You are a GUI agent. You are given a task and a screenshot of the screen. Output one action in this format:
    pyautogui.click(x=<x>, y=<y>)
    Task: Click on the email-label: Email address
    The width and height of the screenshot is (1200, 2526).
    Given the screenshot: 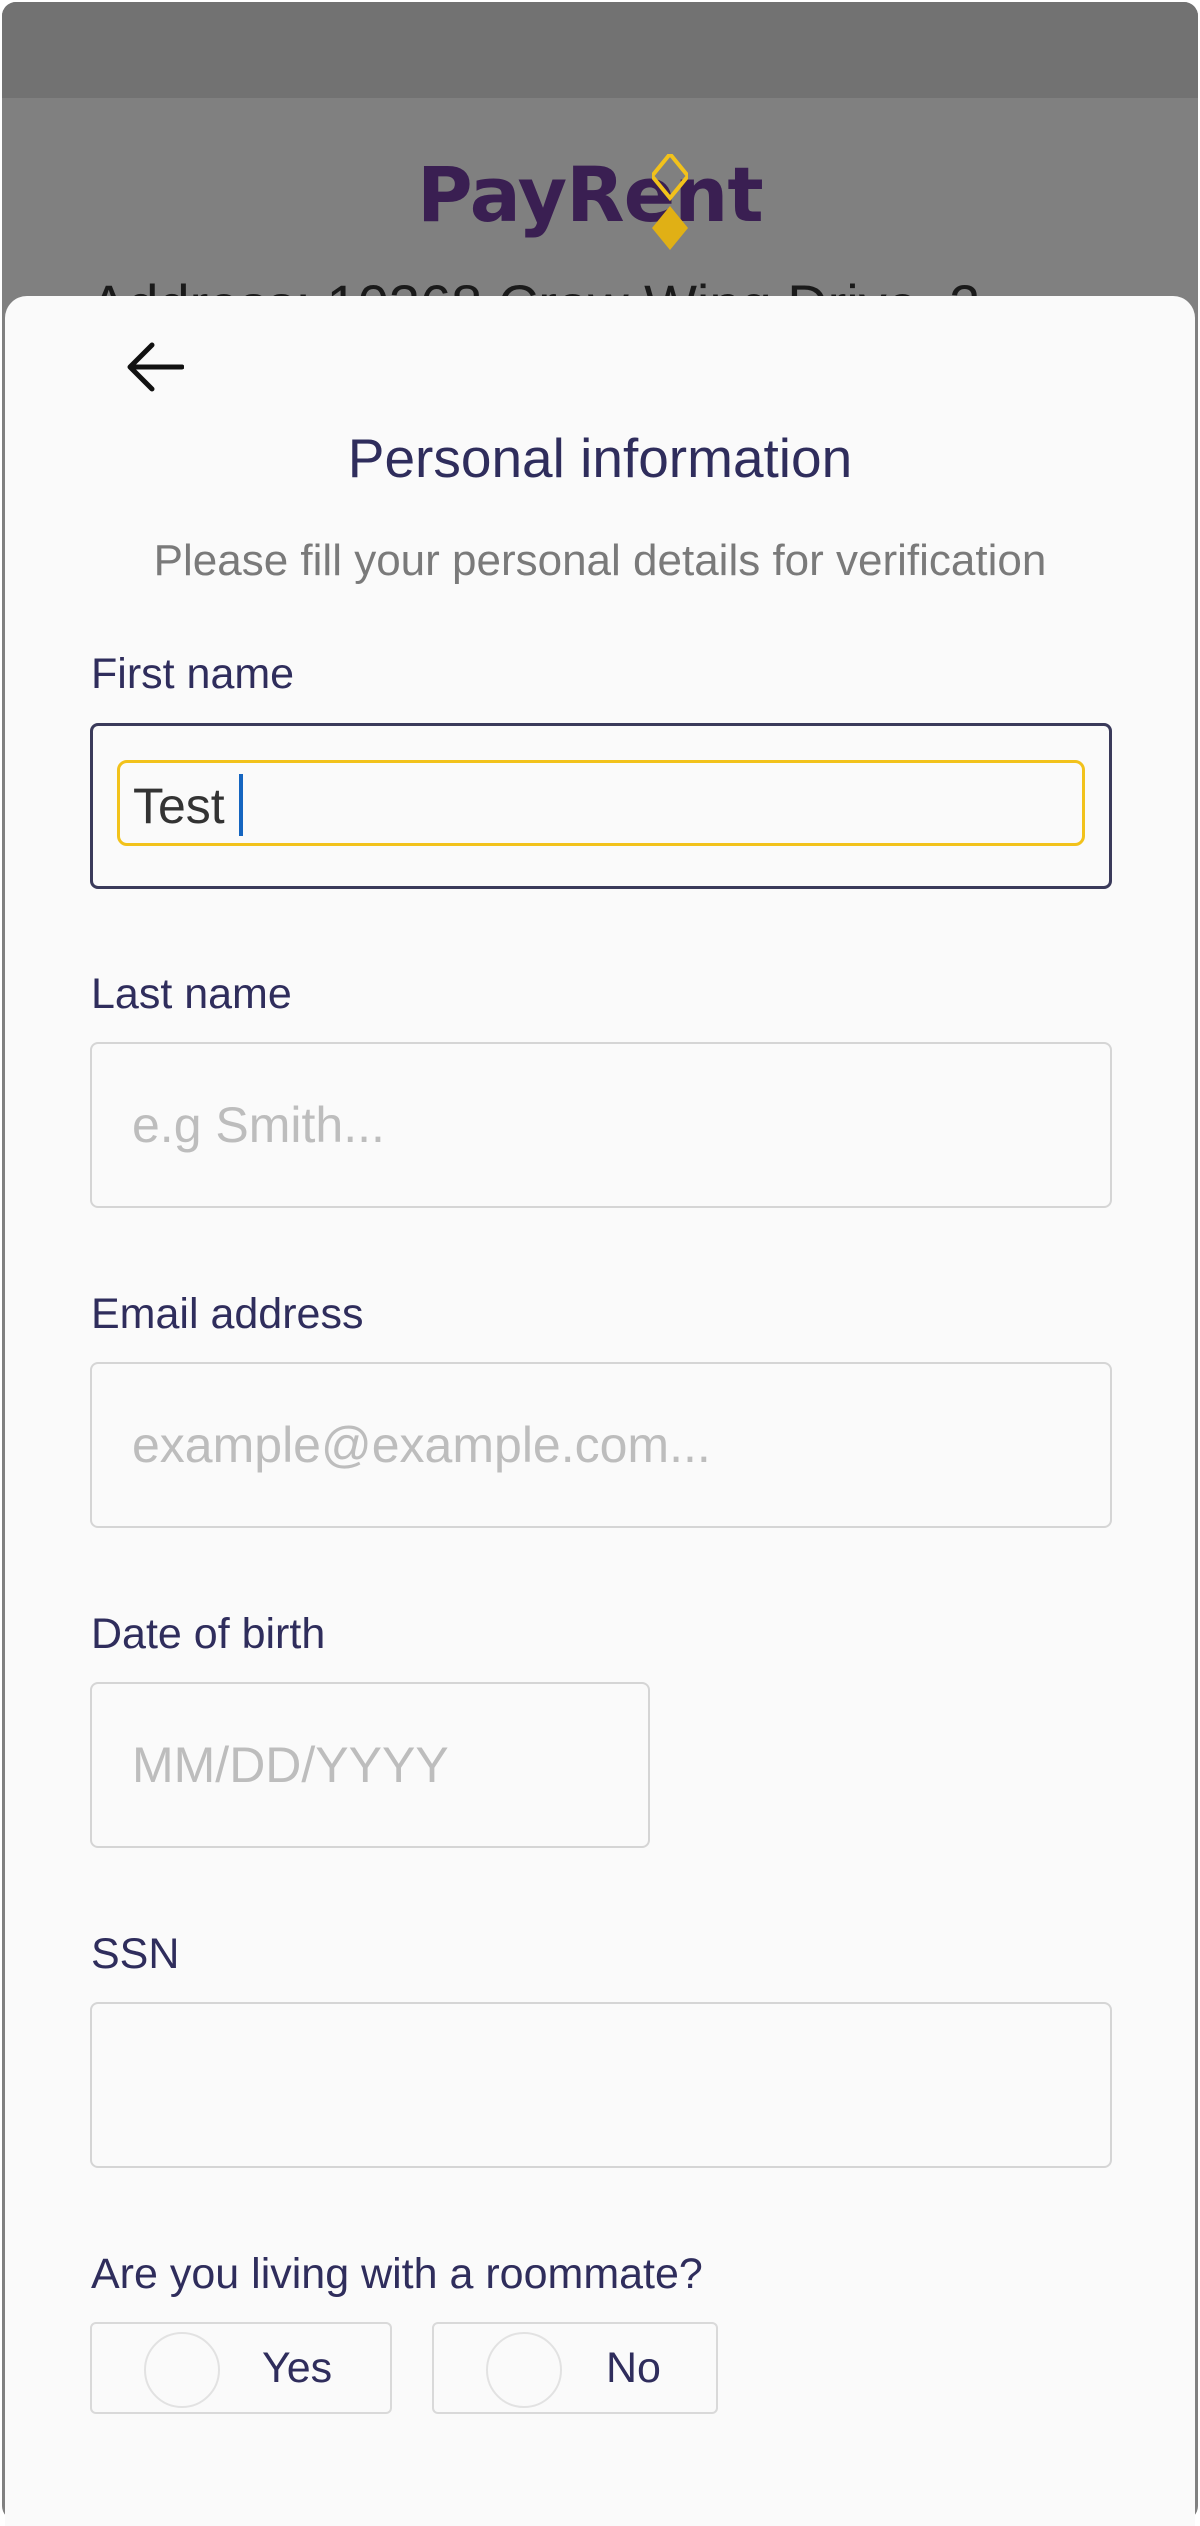 What is the action you would take?
    pyautogui.click(x=227, y=1314)
    